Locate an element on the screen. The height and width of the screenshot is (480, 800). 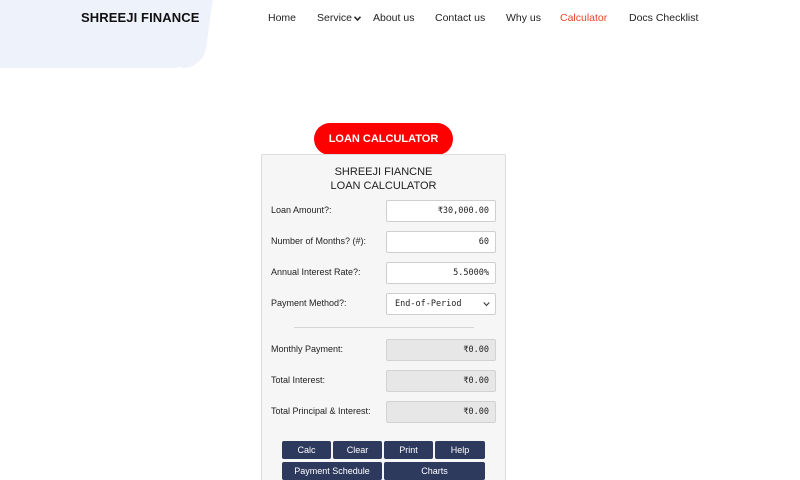
calc-button: Calc is located at coordinates (306, 450).